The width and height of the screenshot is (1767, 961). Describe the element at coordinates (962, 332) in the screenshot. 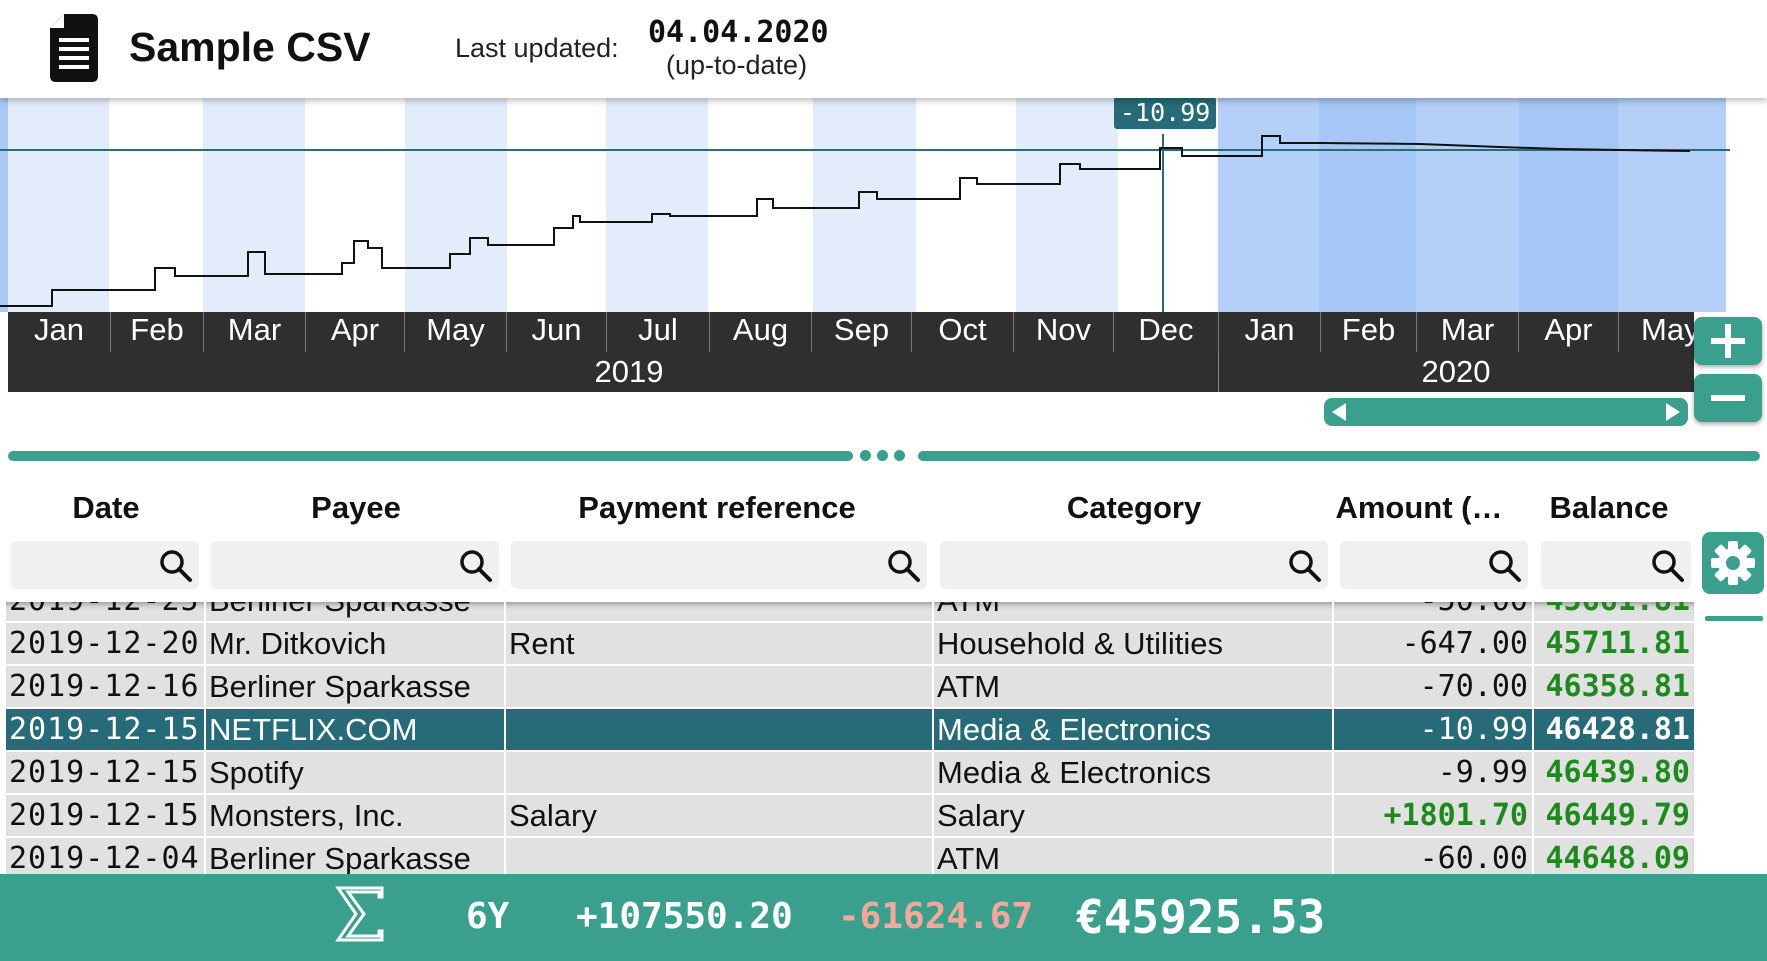

I see `month-label: Oct` at that location.